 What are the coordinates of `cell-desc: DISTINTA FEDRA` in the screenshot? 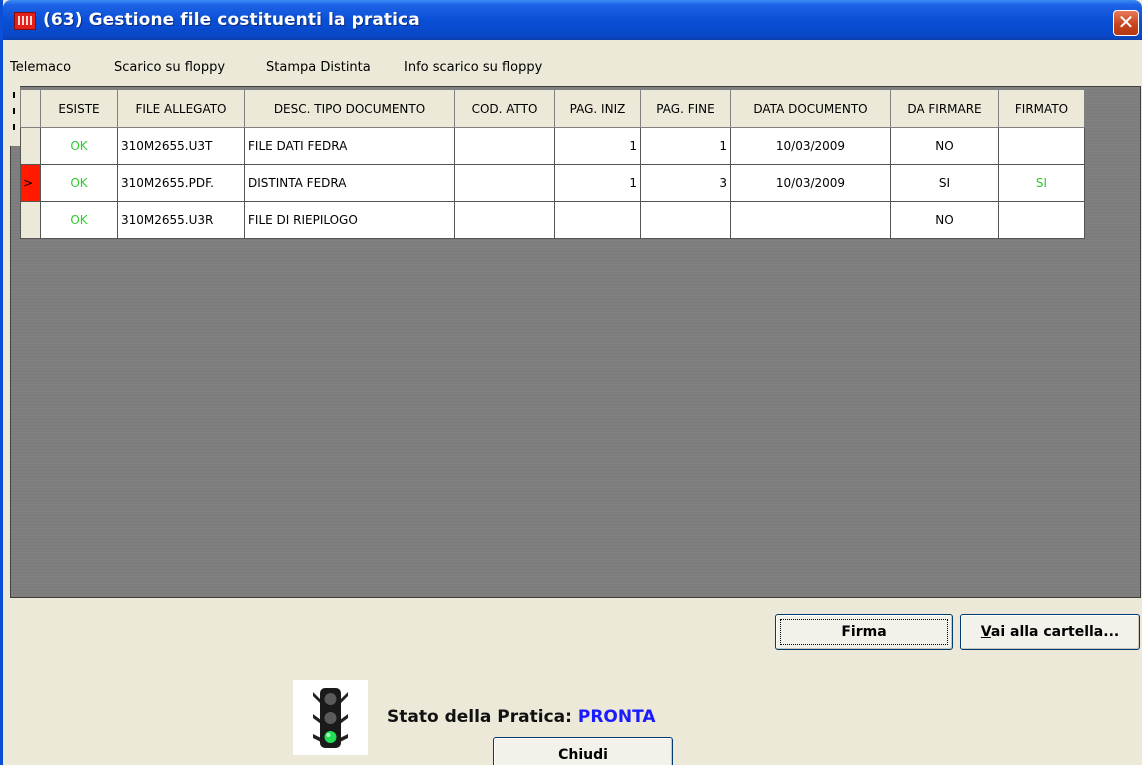 It's located at (349, 183).